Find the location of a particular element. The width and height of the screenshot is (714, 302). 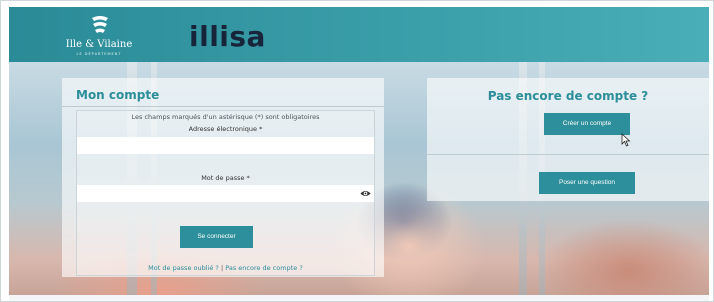

department-name: Ille & Vilaine is located at coordinates (99, 44).